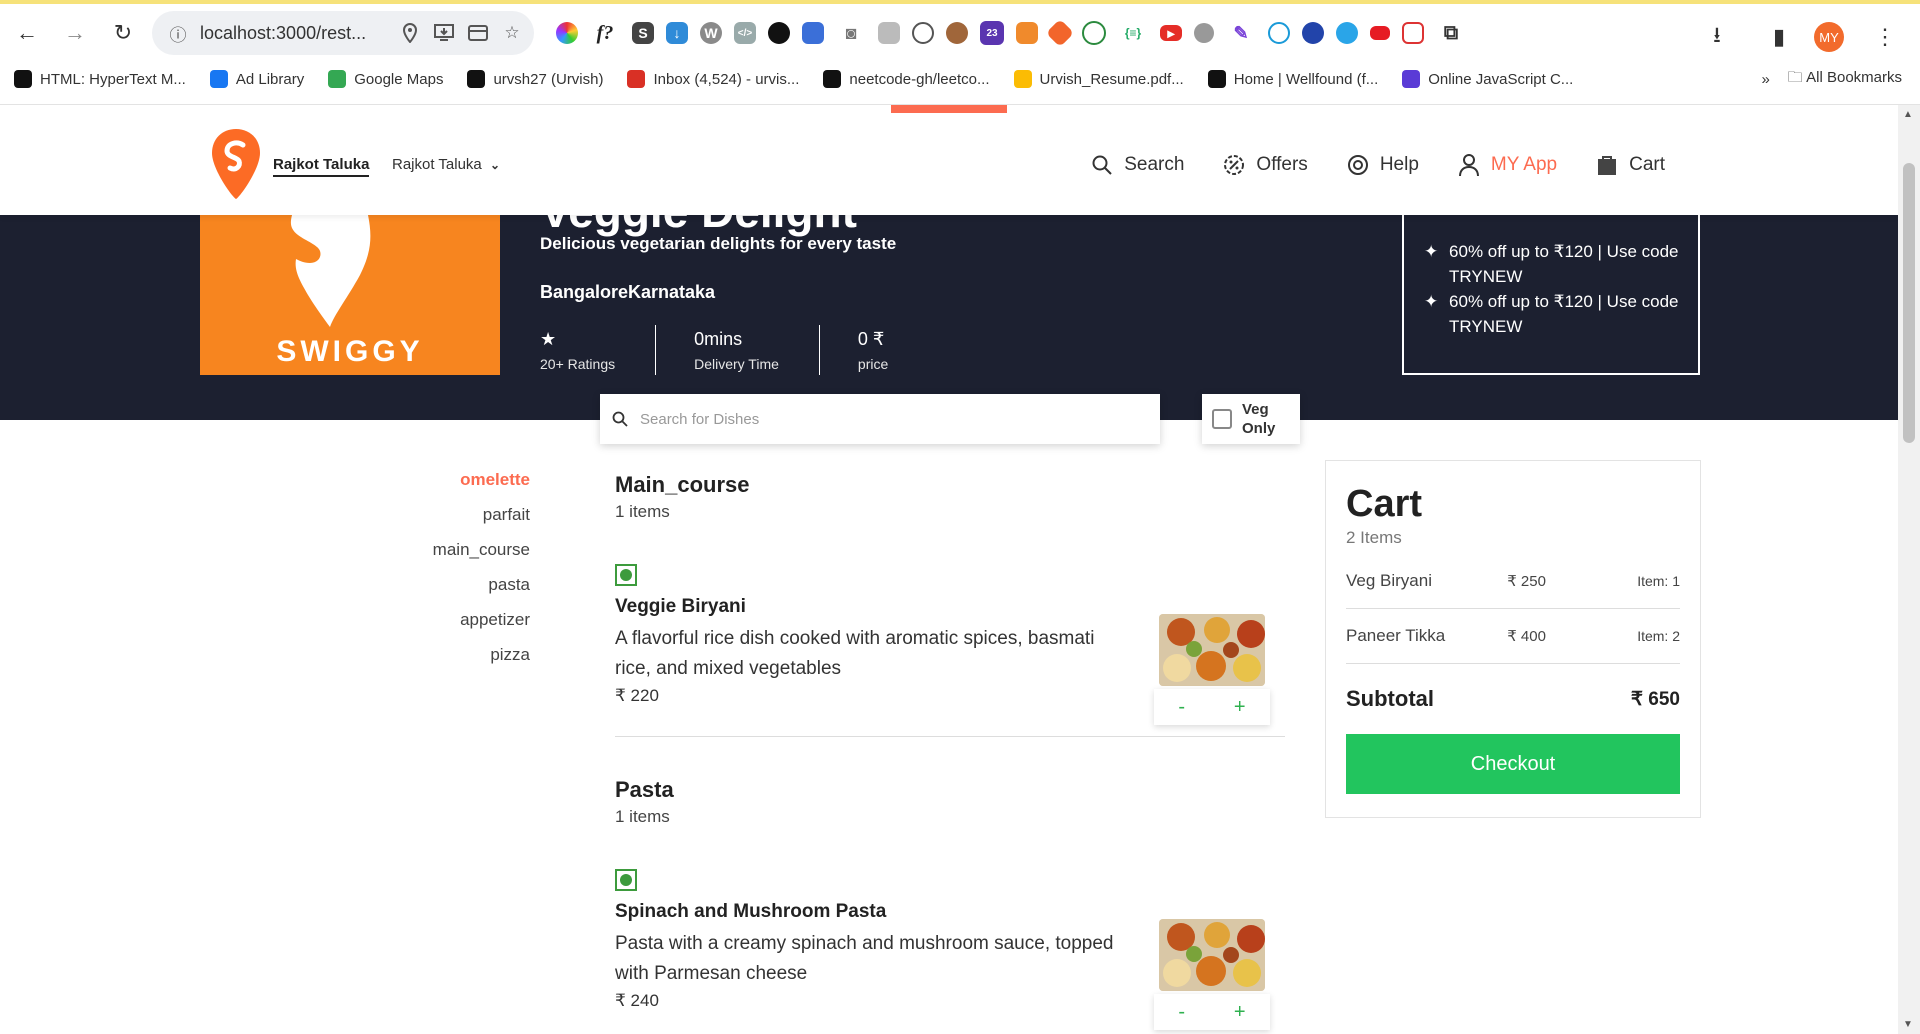  Describe the element at coordinates (1171, 33) in the screenshot. I see `youtube-extension-icon: ▸` at that location.